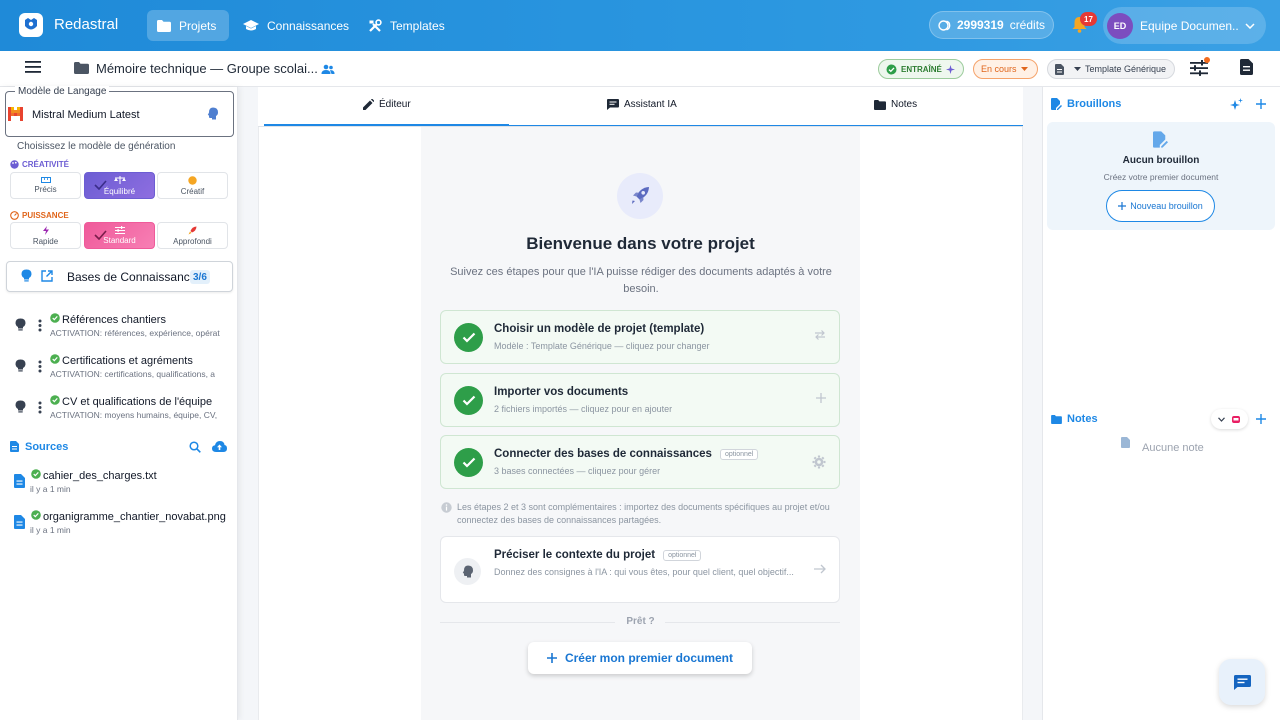 The image size is (1280, 720). What do you see at coordinates (640, 658) in the screenshot?
I see `create-first-document-button: Créer mon premier document` at bounding box center [640, 658].